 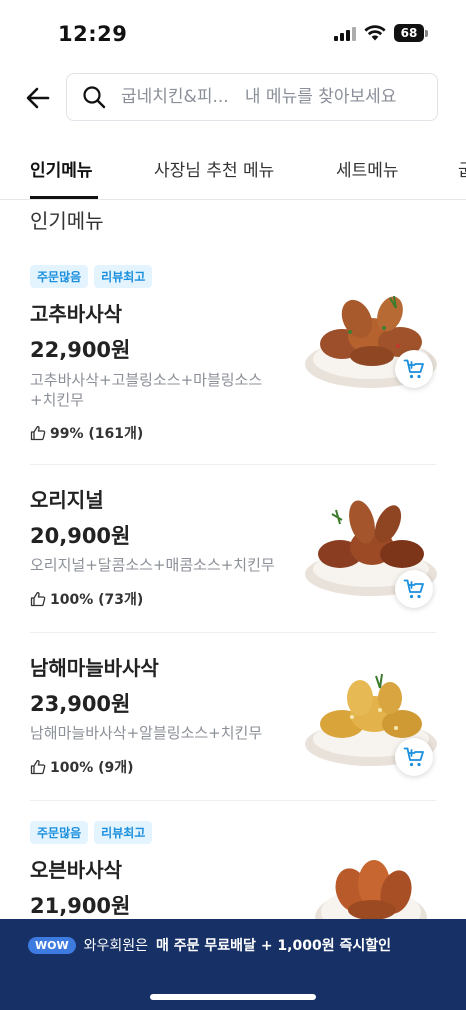 What do you see at coordinates (76, 314) in the screenshot?
I see `item-name: 고추바사삭` at bounding box center [76, 314].